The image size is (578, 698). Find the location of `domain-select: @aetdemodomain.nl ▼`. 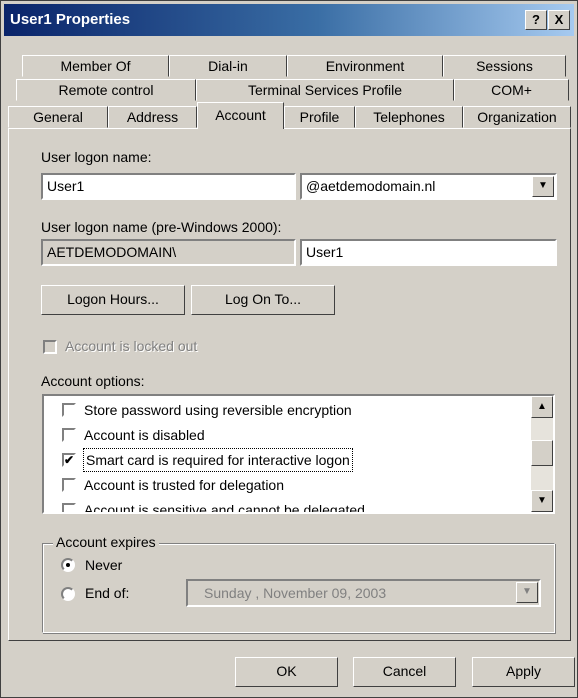

domain-select: @aetdemodomain.nl ▼ is located at coordinates (428, 186).